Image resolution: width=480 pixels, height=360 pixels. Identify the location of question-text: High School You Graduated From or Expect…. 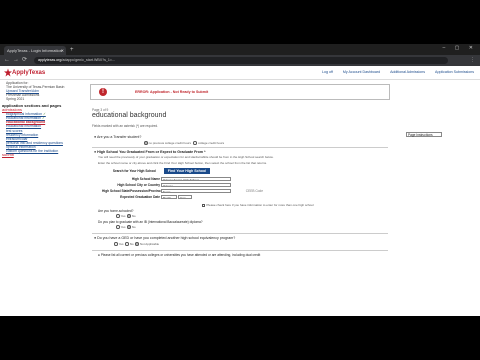
(151, 152).